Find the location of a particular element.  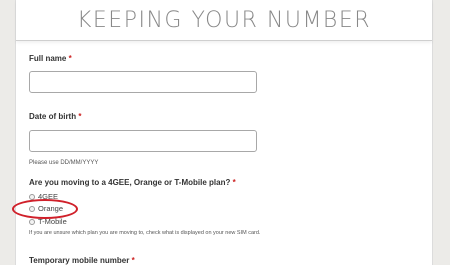

full-name-label-text: Full name is located at coordinates (48, 58).